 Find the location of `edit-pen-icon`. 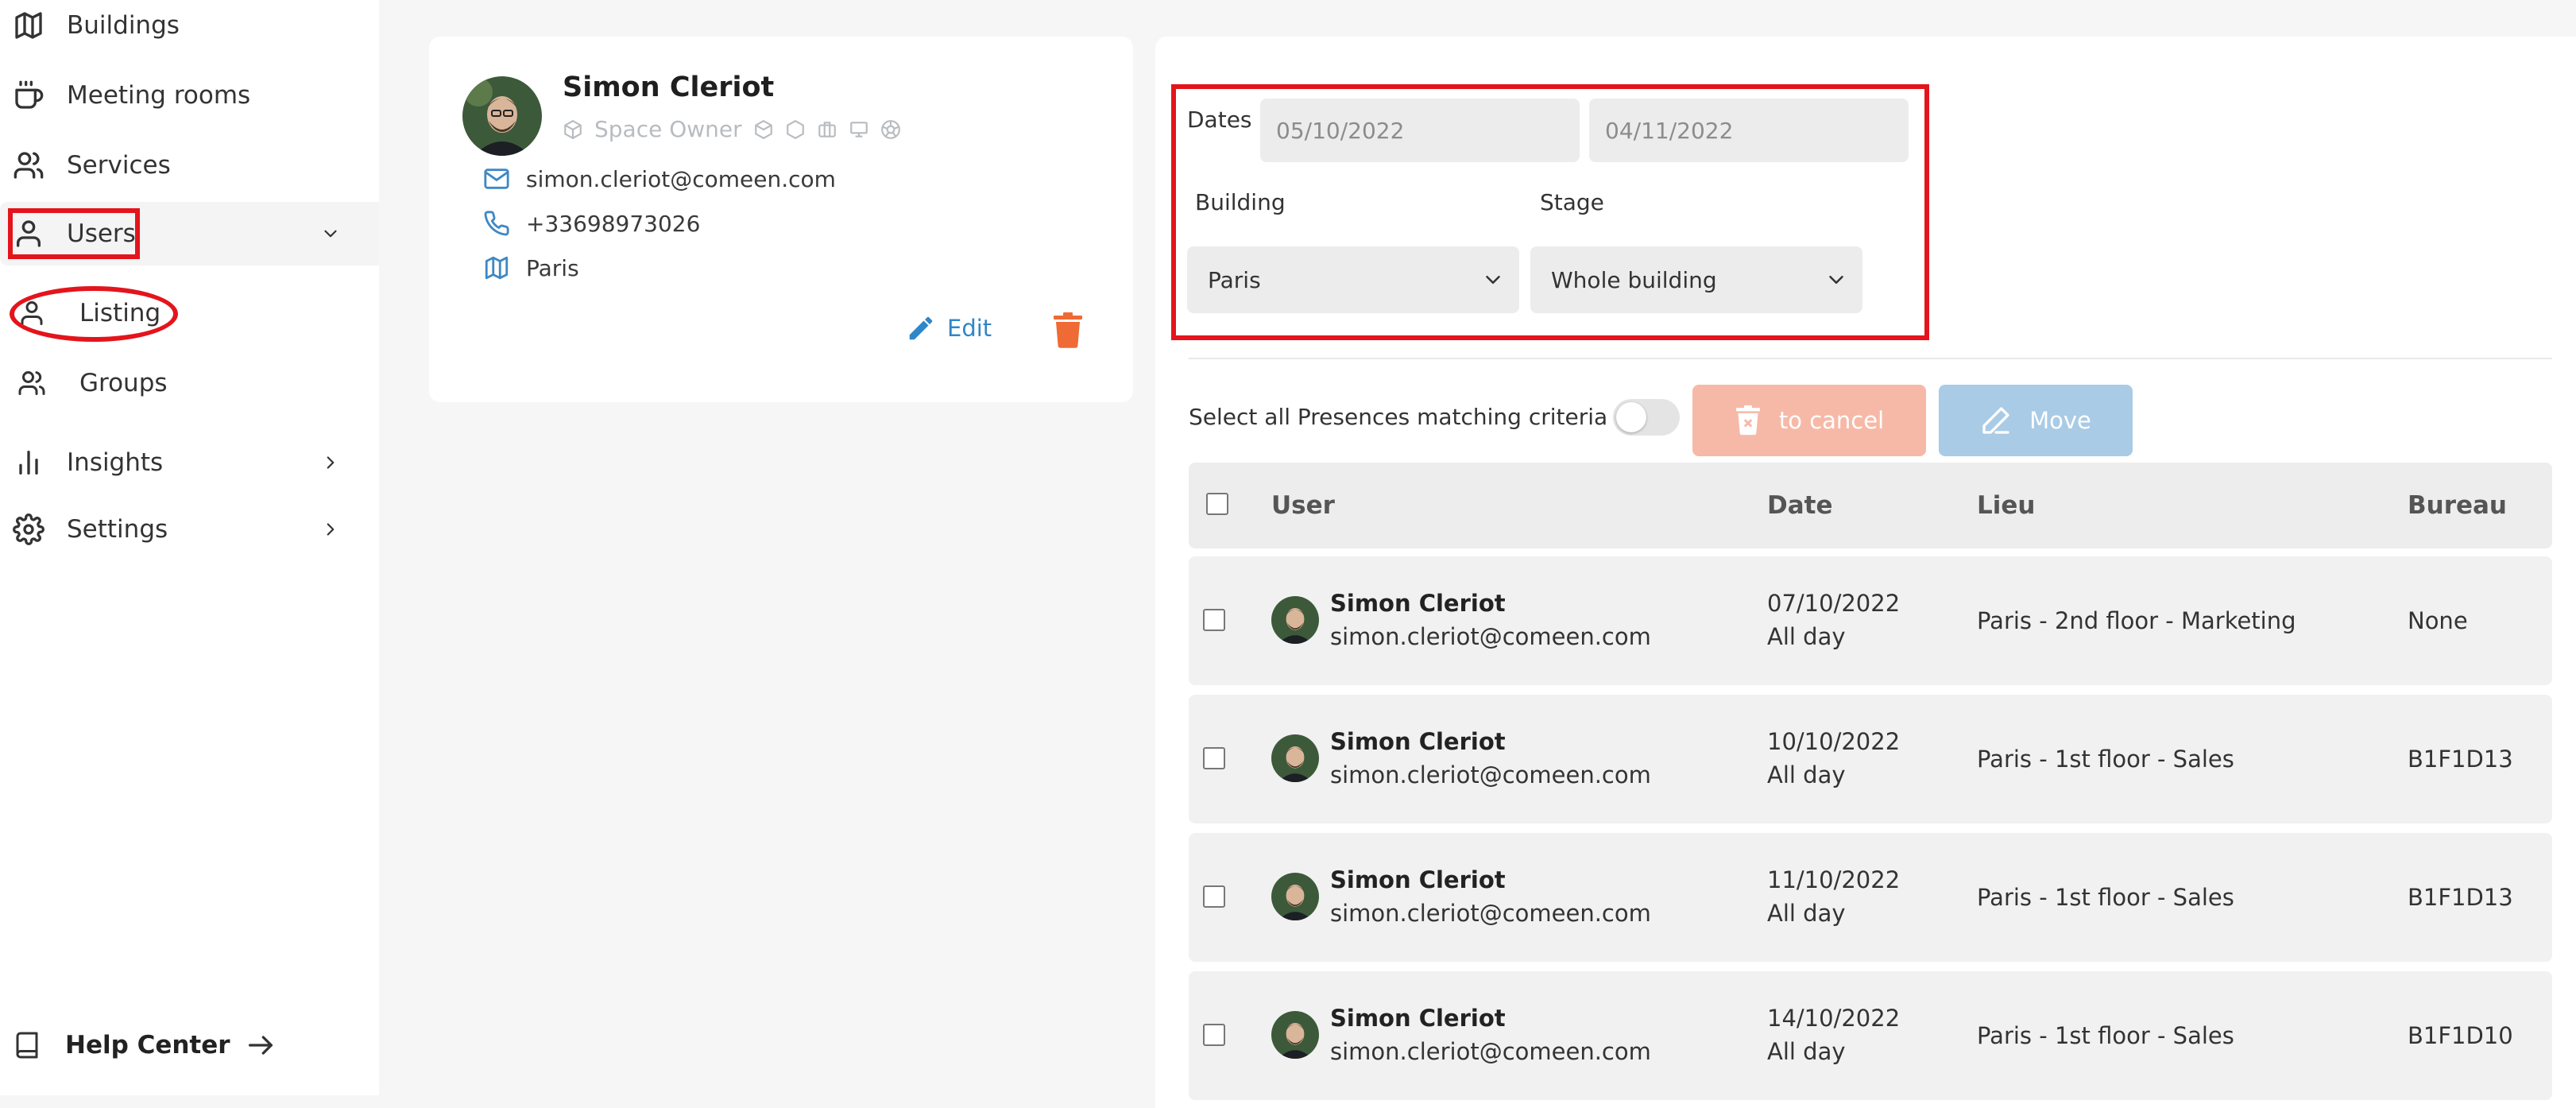

edit-pen-icon is located at coordinates (1995, 420).